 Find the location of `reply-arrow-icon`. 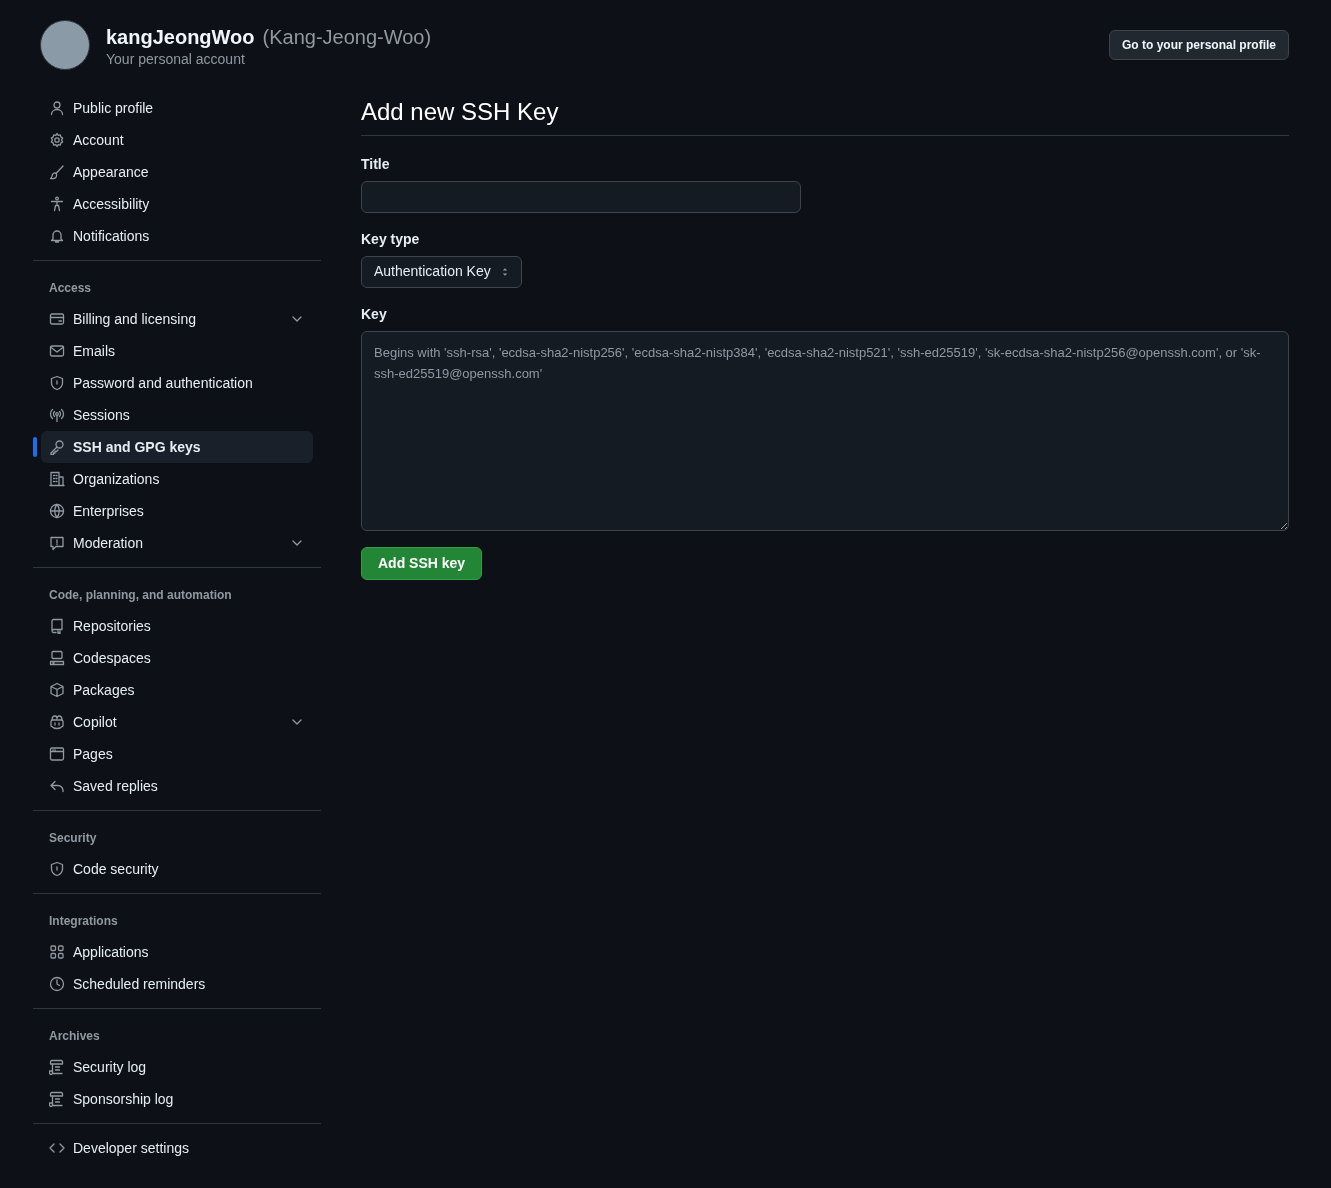

reply-arrow-icon is located at coordinates (57, 786).